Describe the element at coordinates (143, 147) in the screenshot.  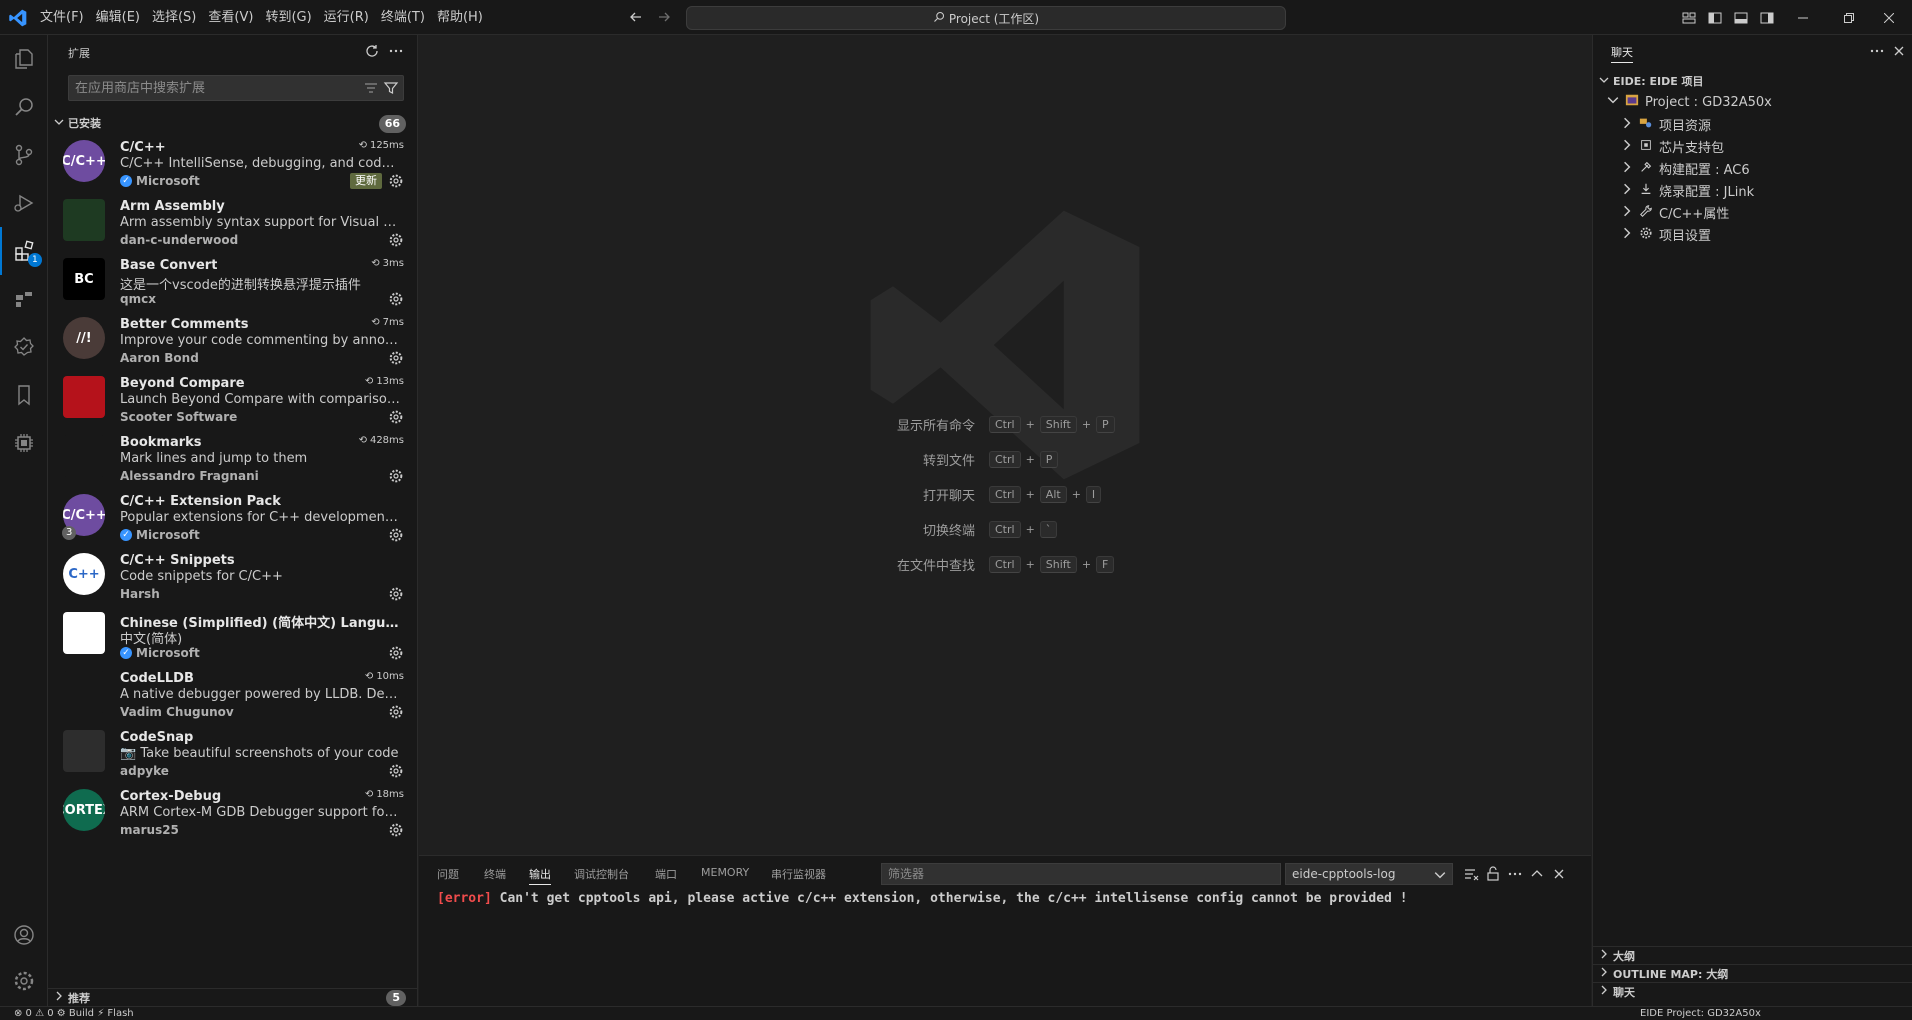
I see `extension-name: C/C++` at that location.